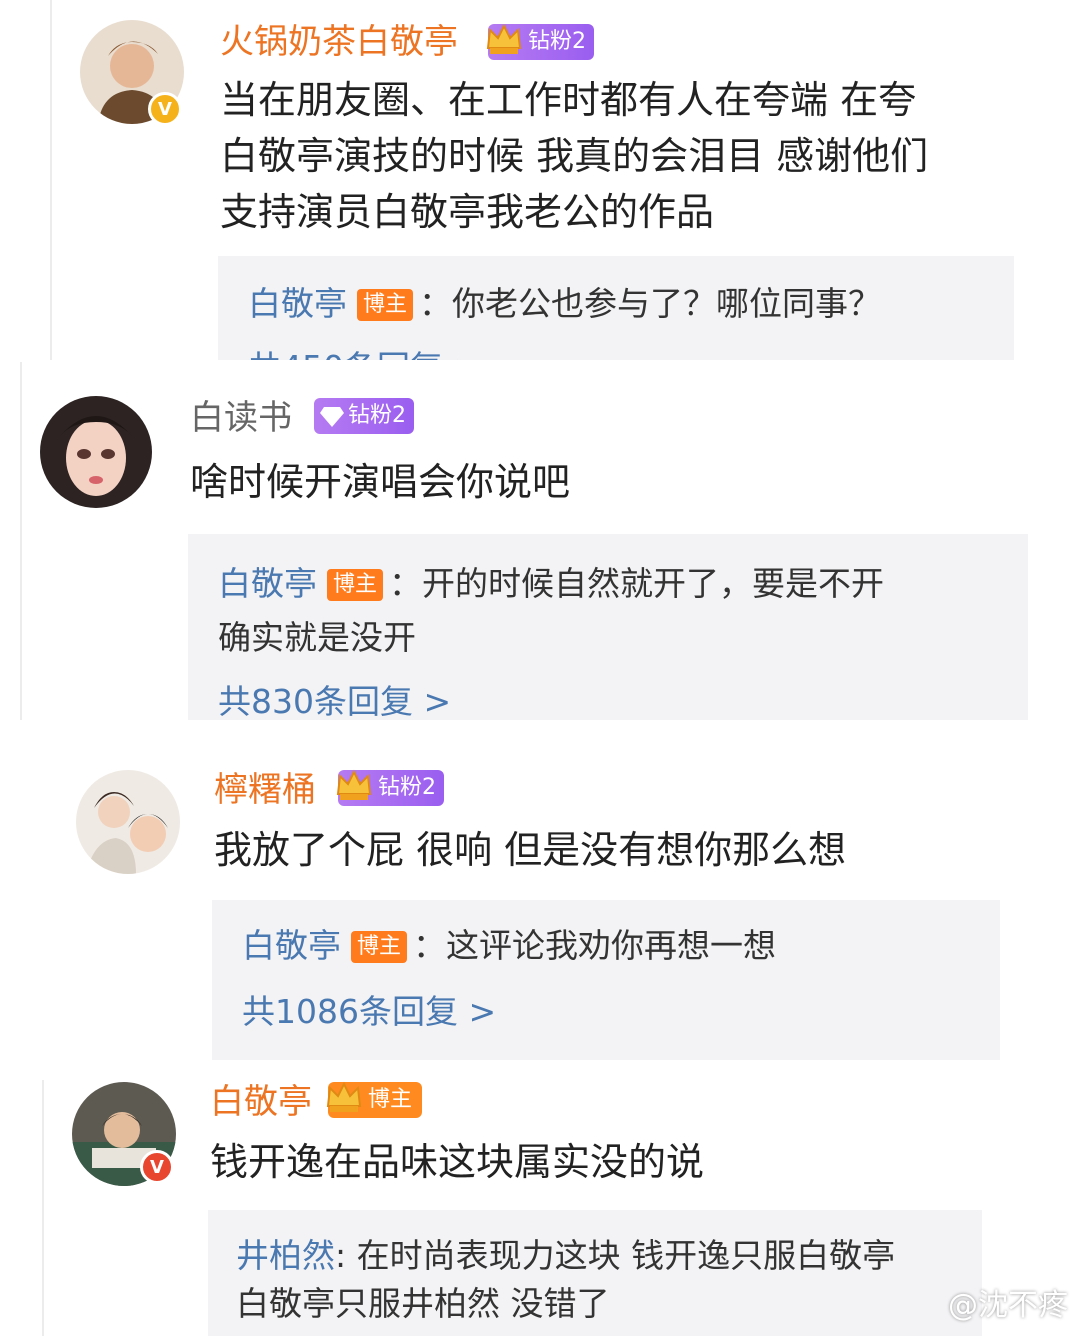 The image size is (1080, 1336). Describe the element at coordinates (574, 156) in the screenshot. I see `comment-text-line: 白敬亭演技的时候 我真的会泪目 感谢他们` at that location.